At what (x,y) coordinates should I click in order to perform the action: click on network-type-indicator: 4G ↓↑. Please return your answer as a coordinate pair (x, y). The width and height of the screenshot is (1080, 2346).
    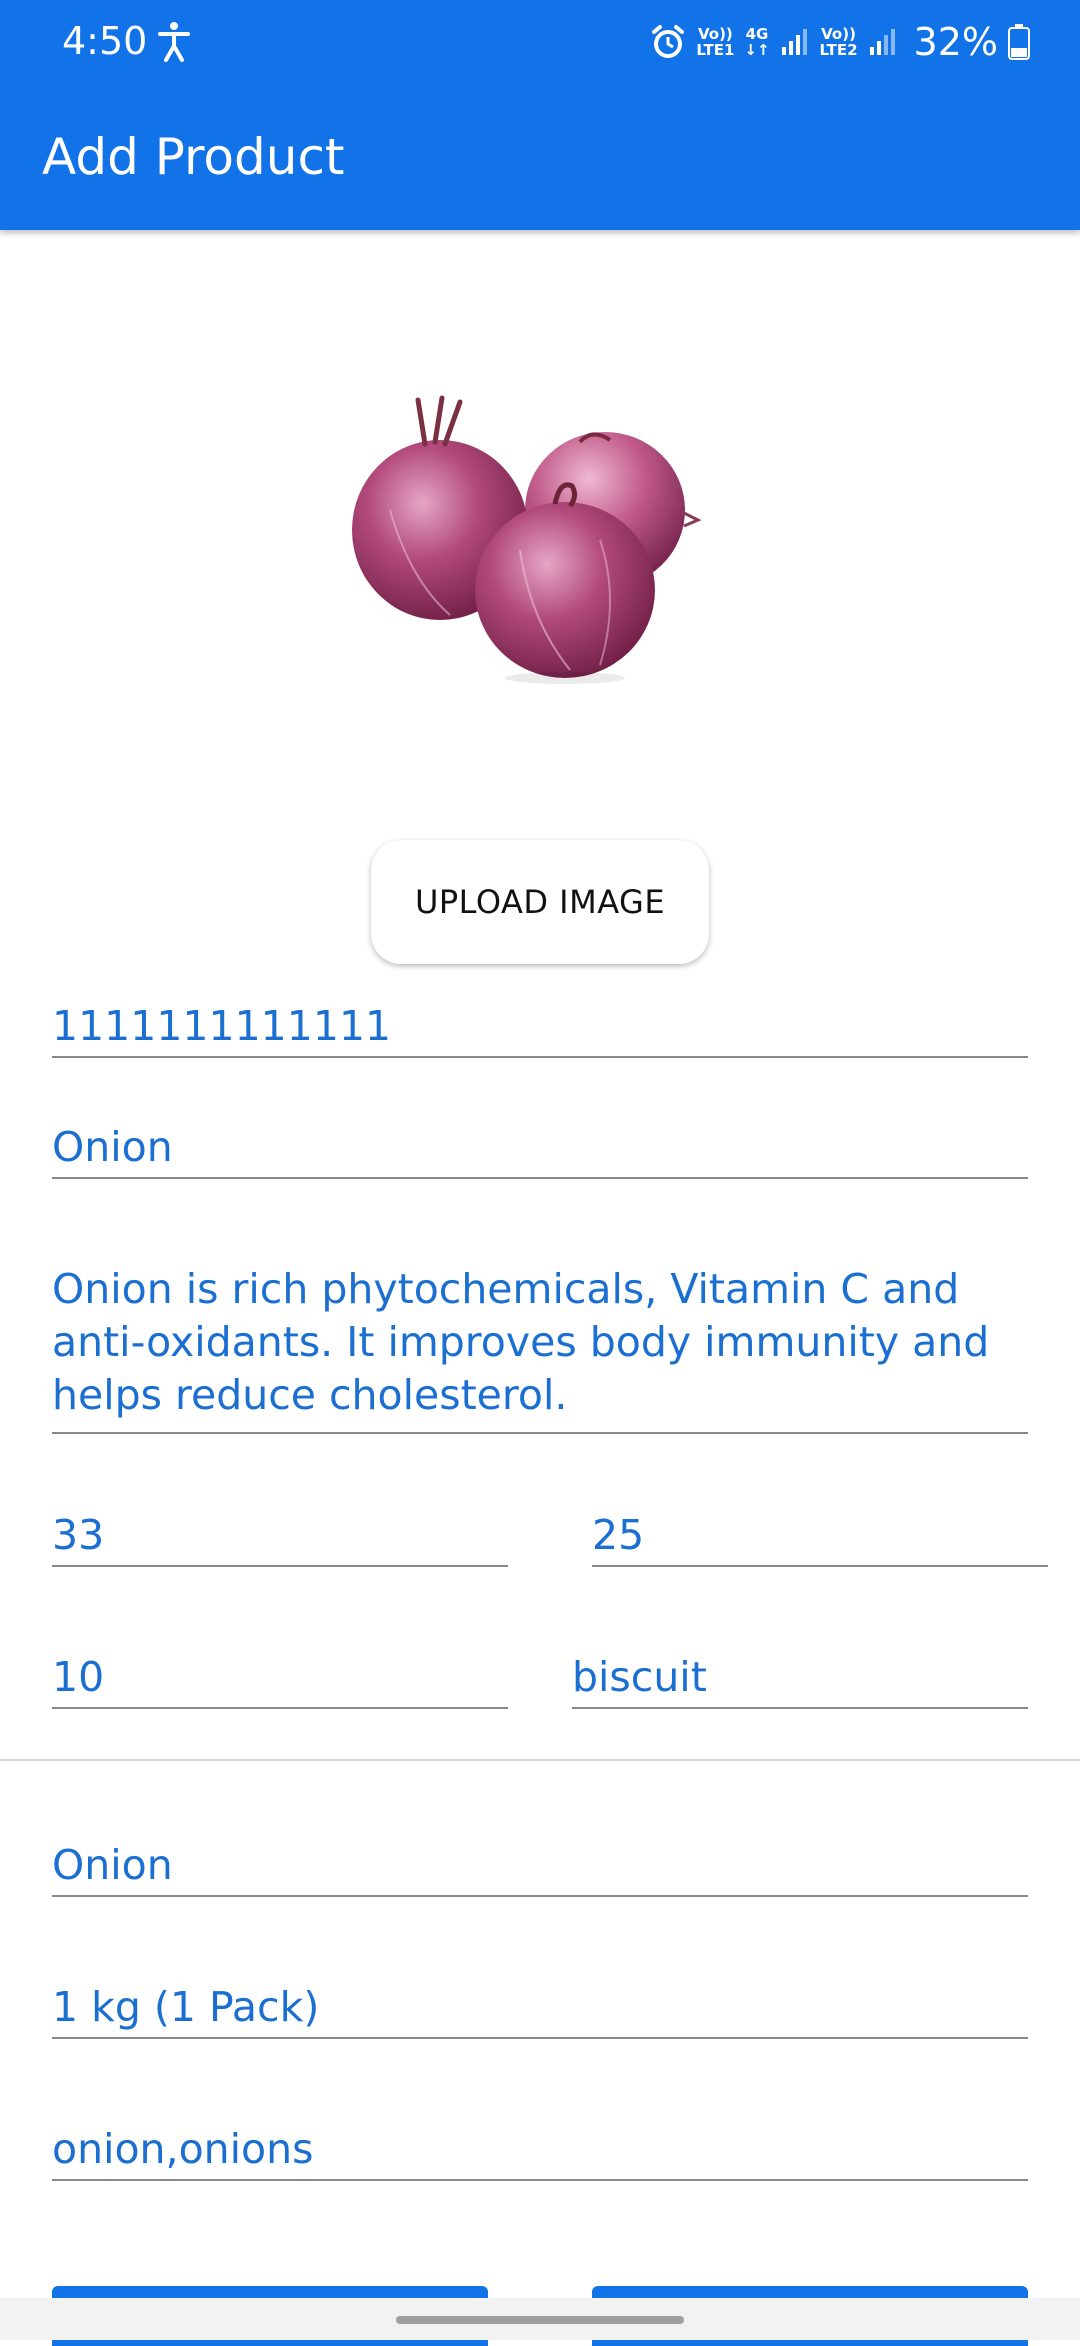
    Looking at the image, I should click on (756, 42).